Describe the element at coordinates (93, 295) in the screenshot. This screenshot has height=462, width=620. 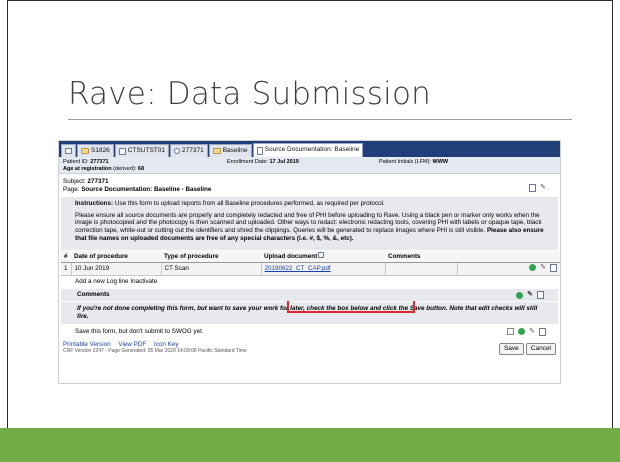
I see `comments-label: Comments` at that location.